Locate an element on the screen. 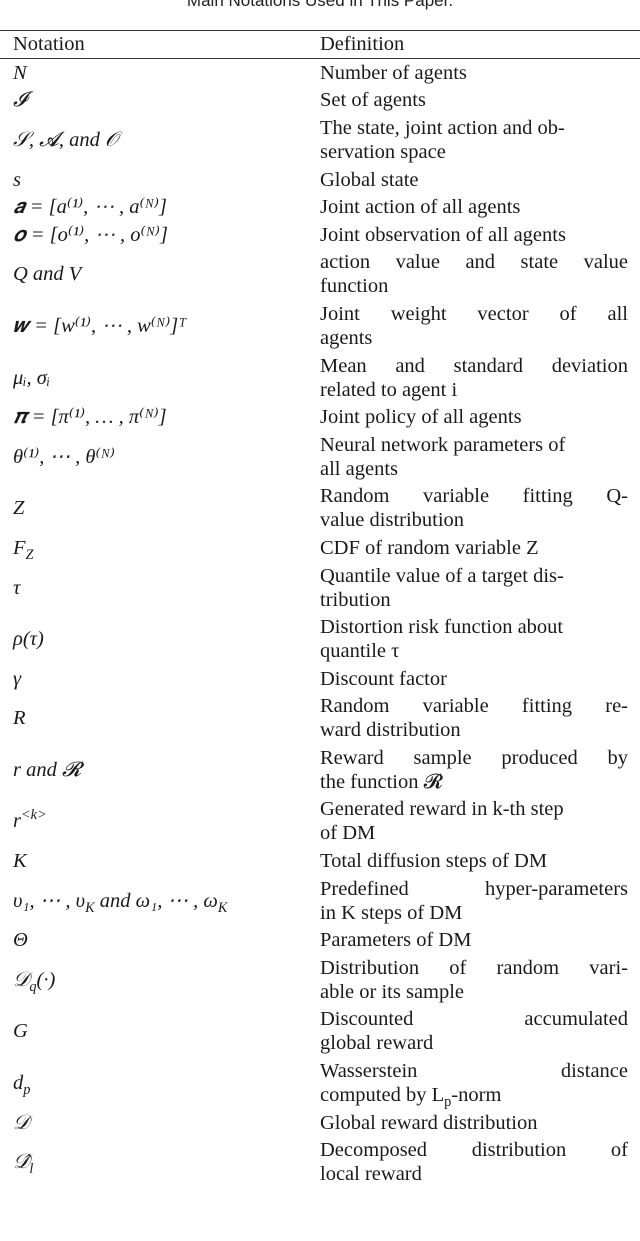 The image size is (640, 1241). definition-line: in K steps of DM is located at coordinates (391, 912).